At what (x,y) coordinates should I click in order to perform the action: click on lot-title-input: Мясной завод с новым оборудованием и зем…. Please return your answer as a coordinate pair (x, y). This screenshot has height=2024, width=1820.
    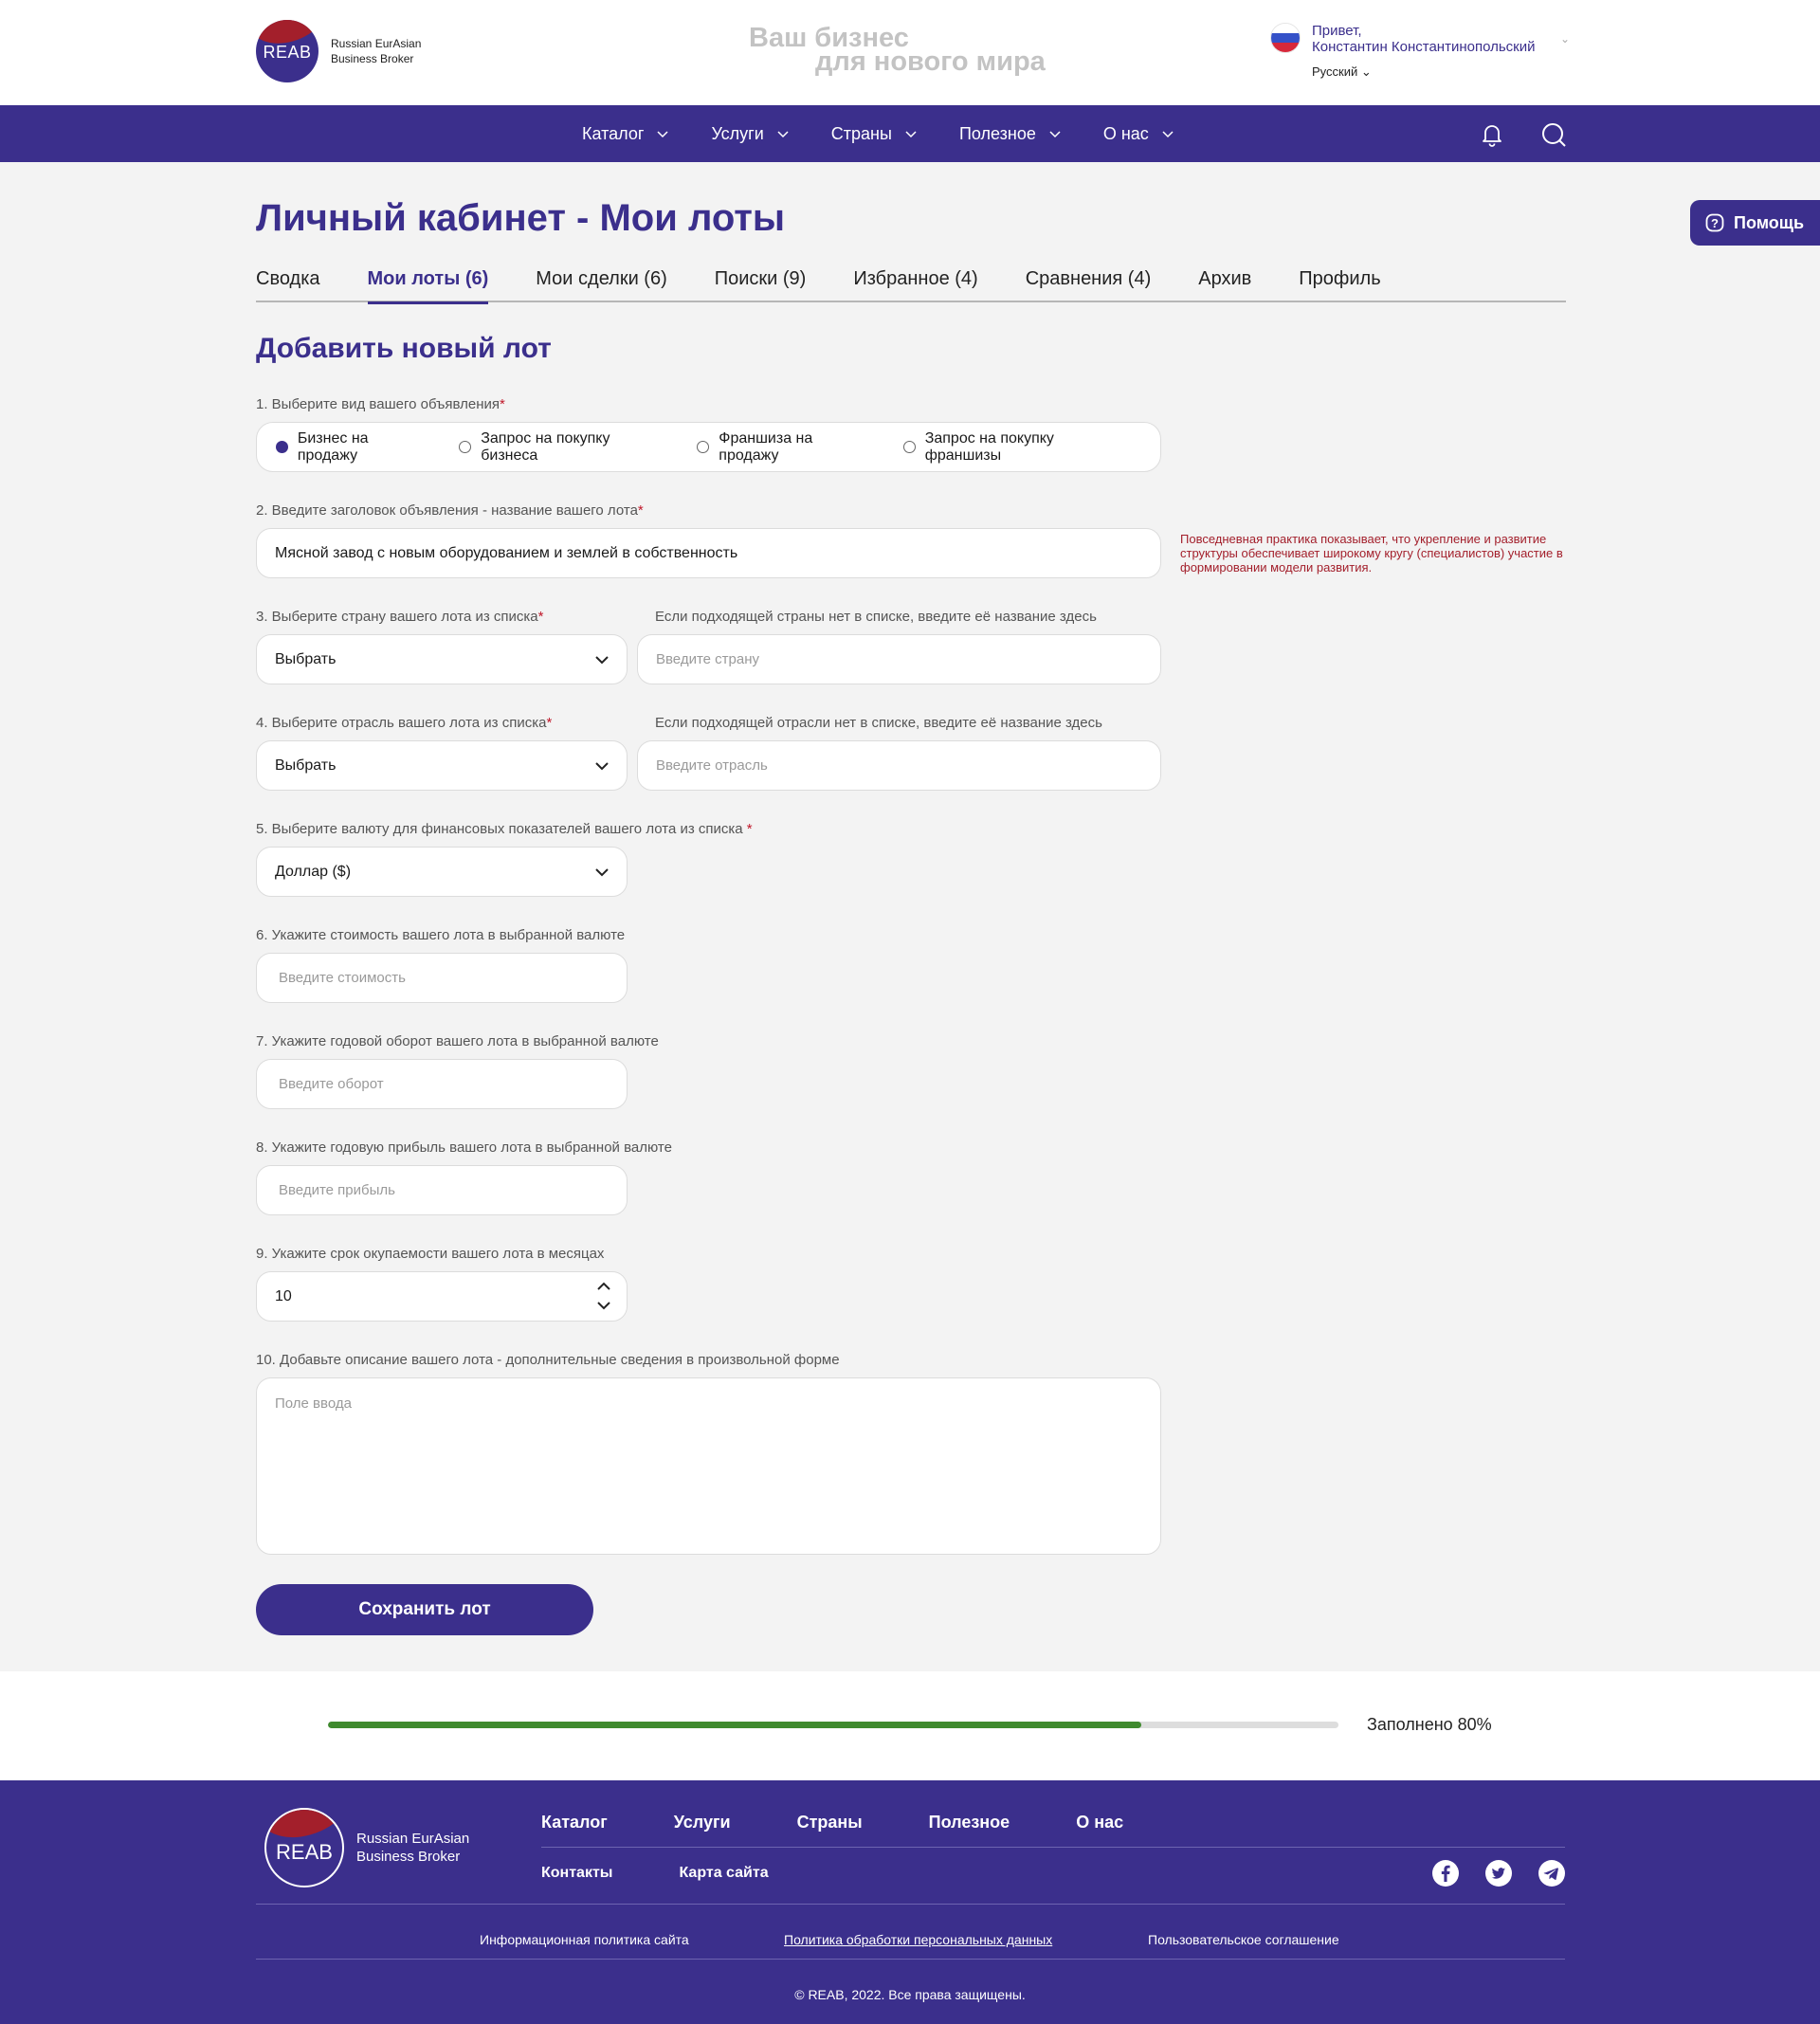
    Looking at the image, I should click on (708, 553).